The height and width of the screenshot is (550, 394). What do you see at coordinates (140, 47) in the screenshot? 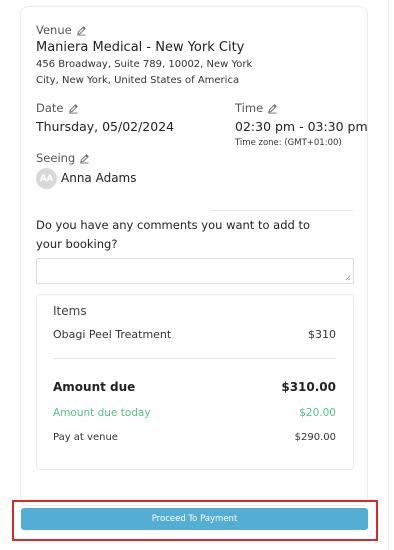
I see `venue-name: Maniera Medical - New York City` at bounding box center [140, 47].